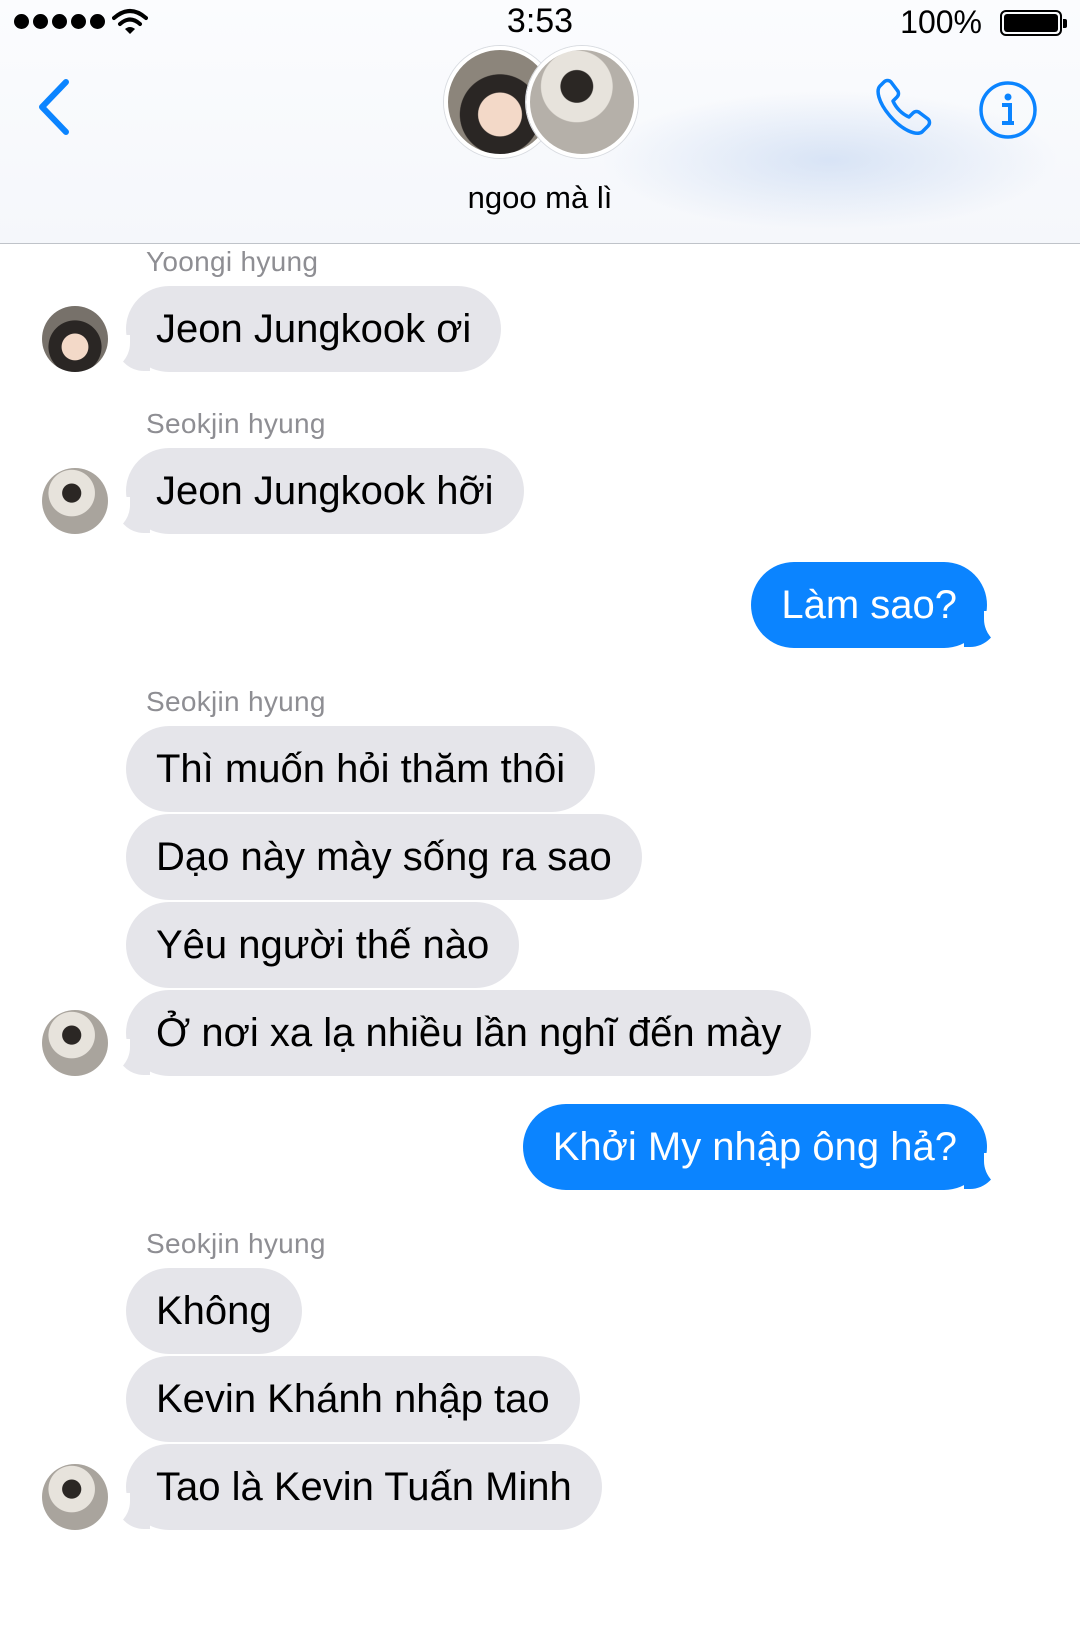 The width and height of the screenshot is (1080, 1643). What do you see at coordinates (54, 107) in the screenshot?
I see `back-button` at bounding box center [54, 107].